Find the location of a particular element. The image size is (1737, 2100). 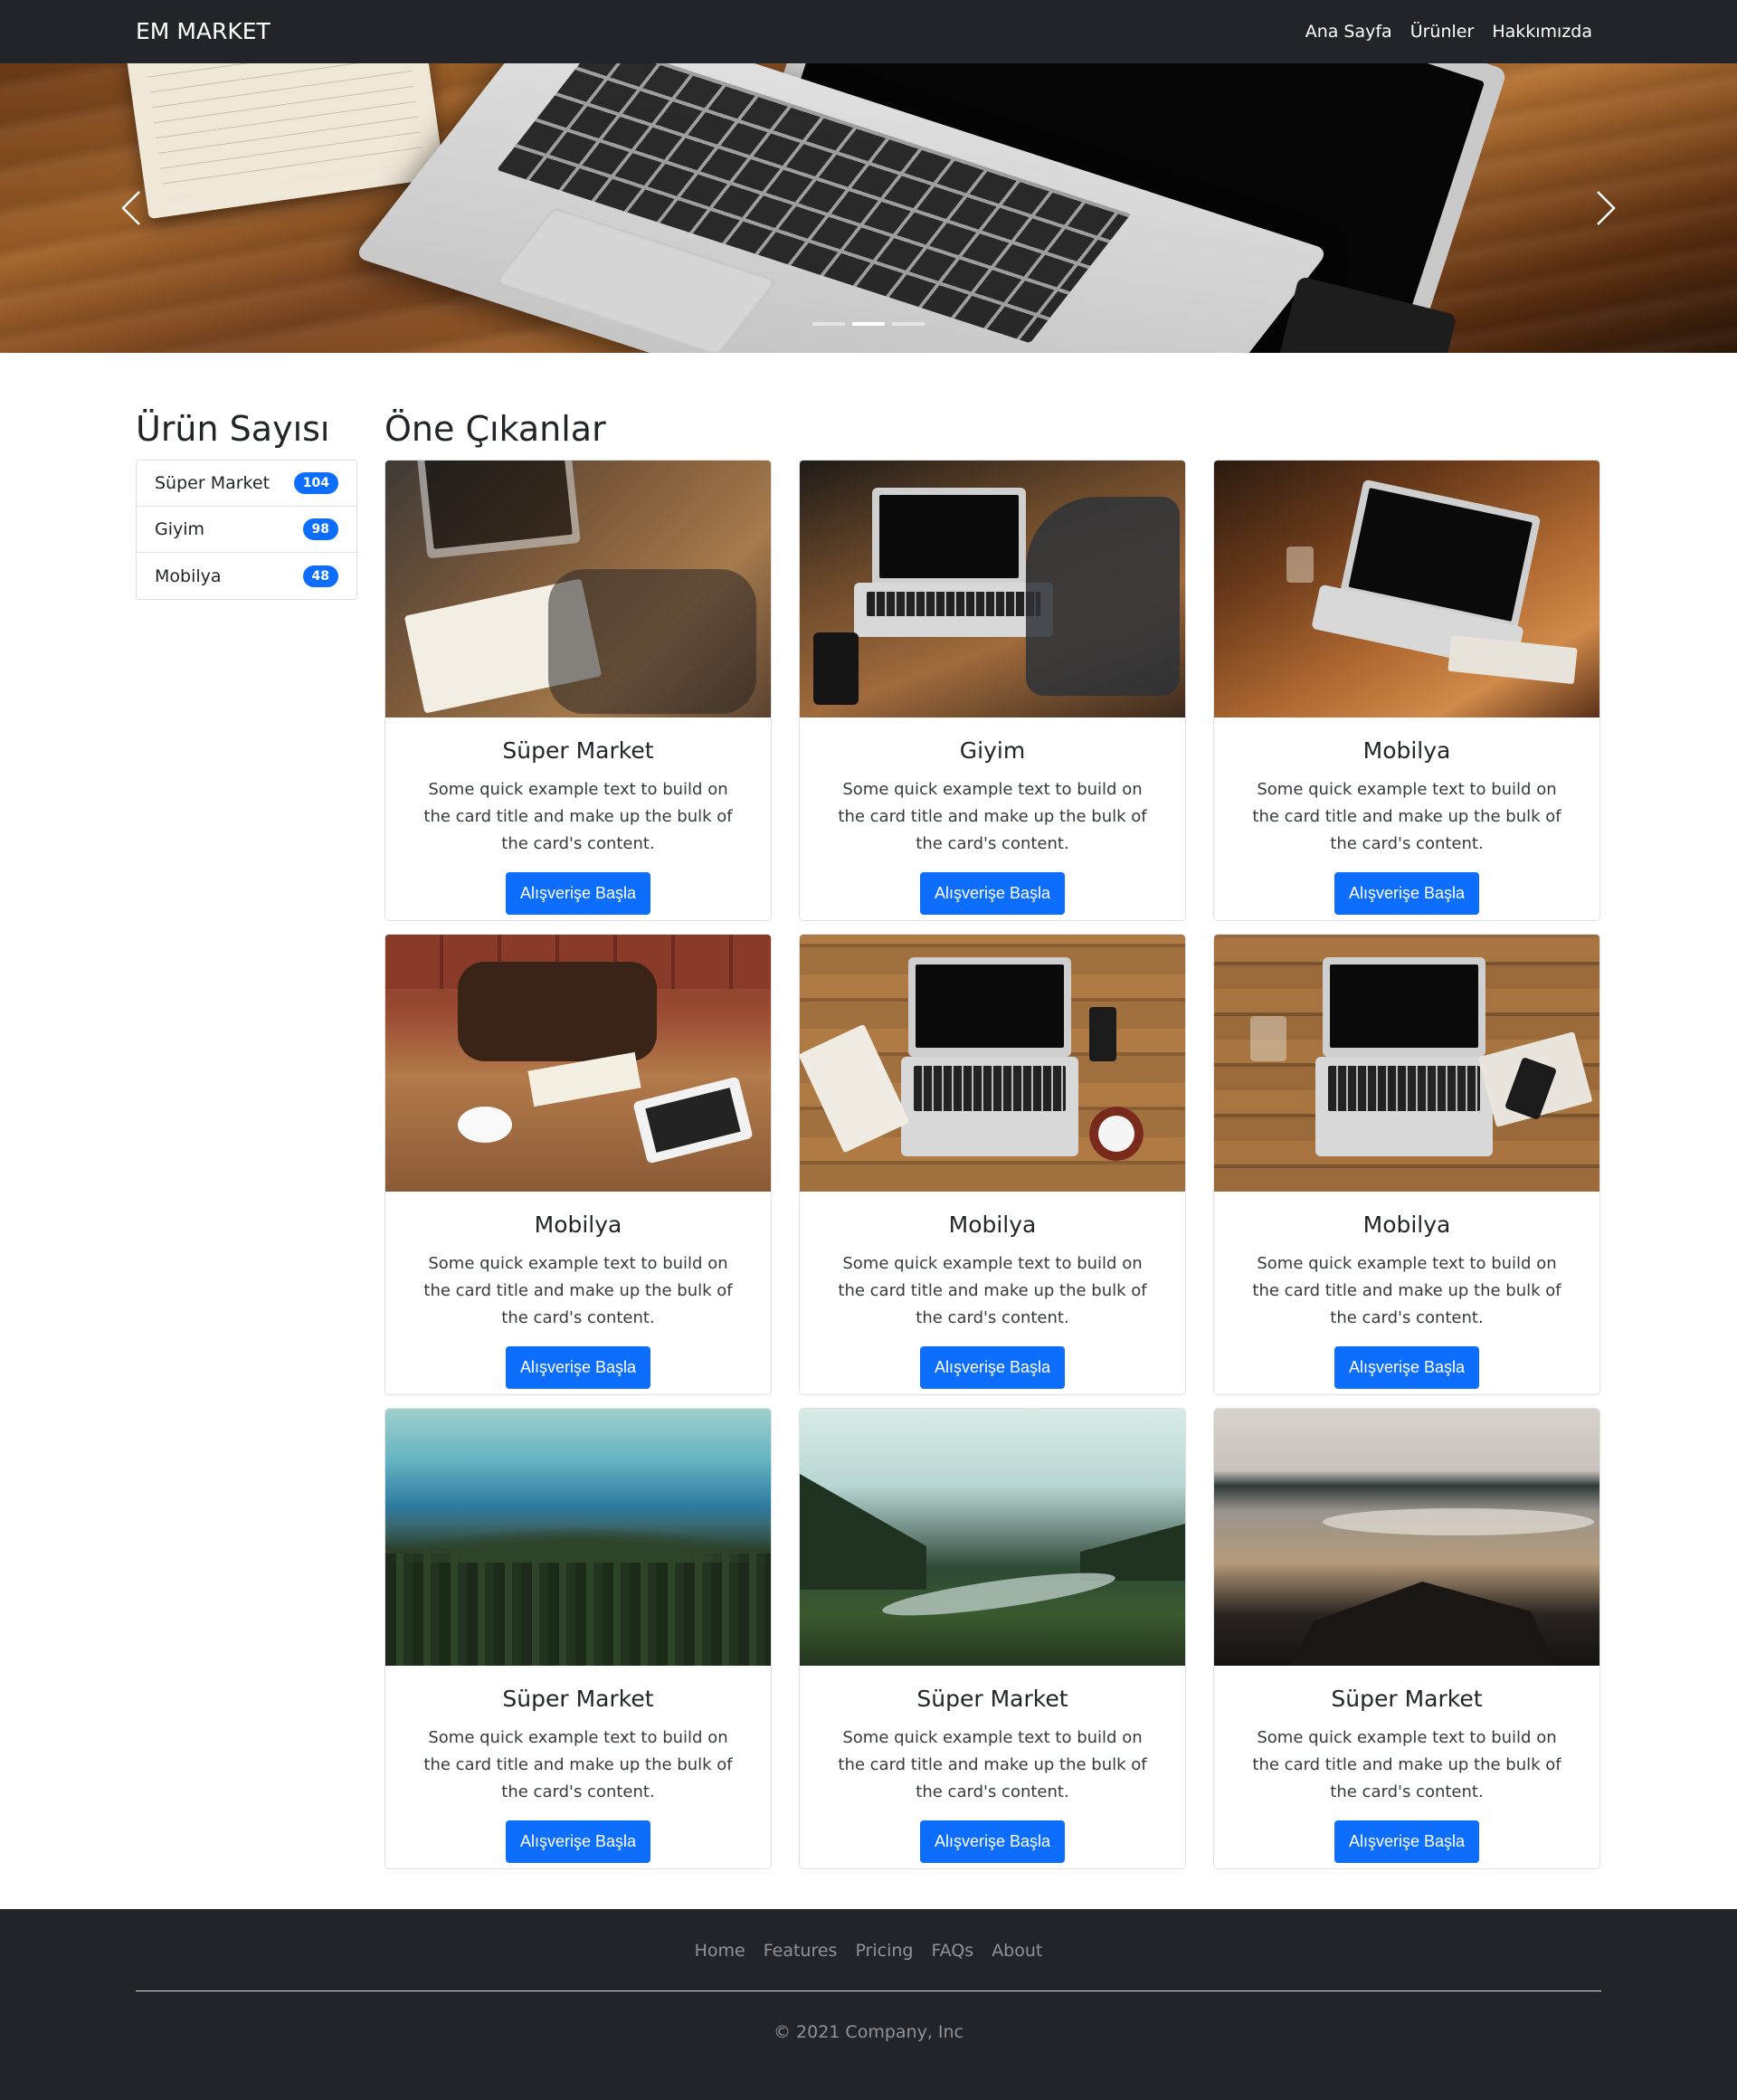

footer-link-home: Home is located at coordinates (720, 1951).